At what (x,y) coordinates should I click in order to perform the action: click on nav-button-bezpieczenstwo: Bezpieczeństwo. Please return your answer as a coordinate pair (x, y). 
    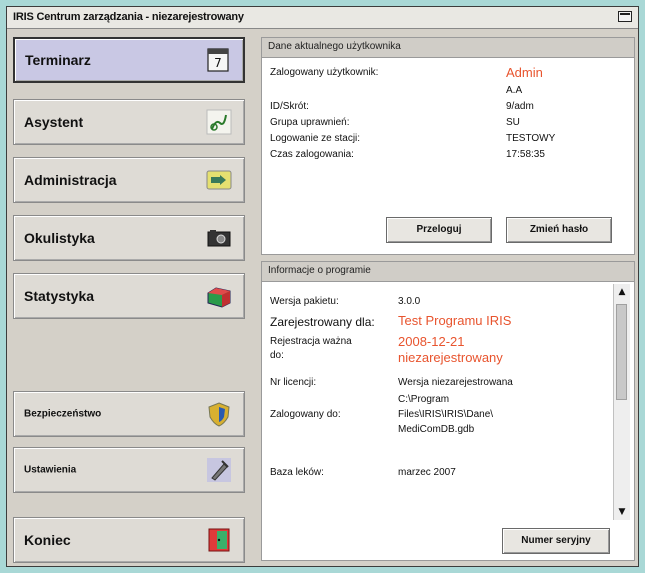
    Looking at the image, I should click on (129, 414).